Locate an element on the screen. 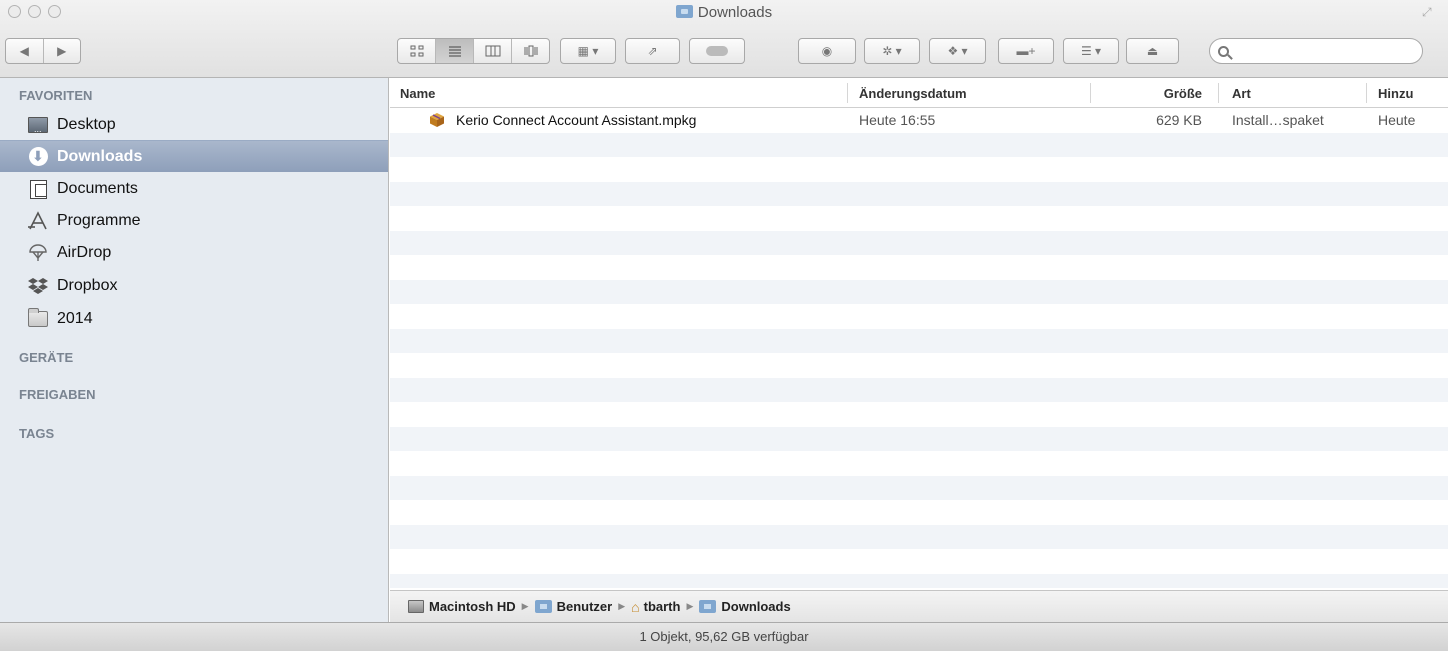 This screenshot has width=1448, height=651. arrange-icon: ▦ ▾ is located at coordinates (588, 51).